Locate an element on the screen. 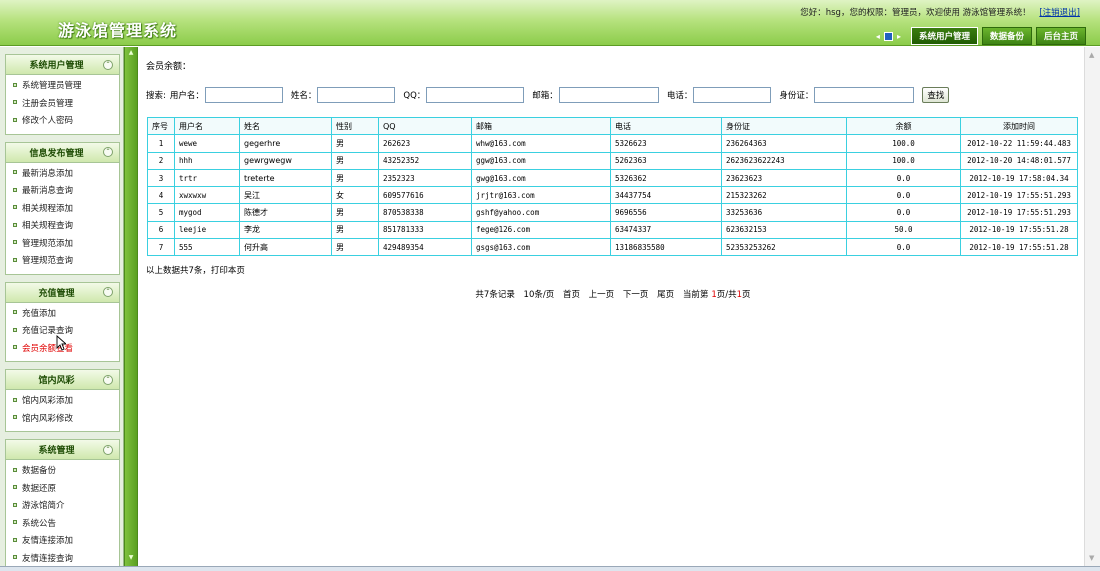  sidebar-group-header: 系统管理 ⌃ is located at coordinates (62, 450).